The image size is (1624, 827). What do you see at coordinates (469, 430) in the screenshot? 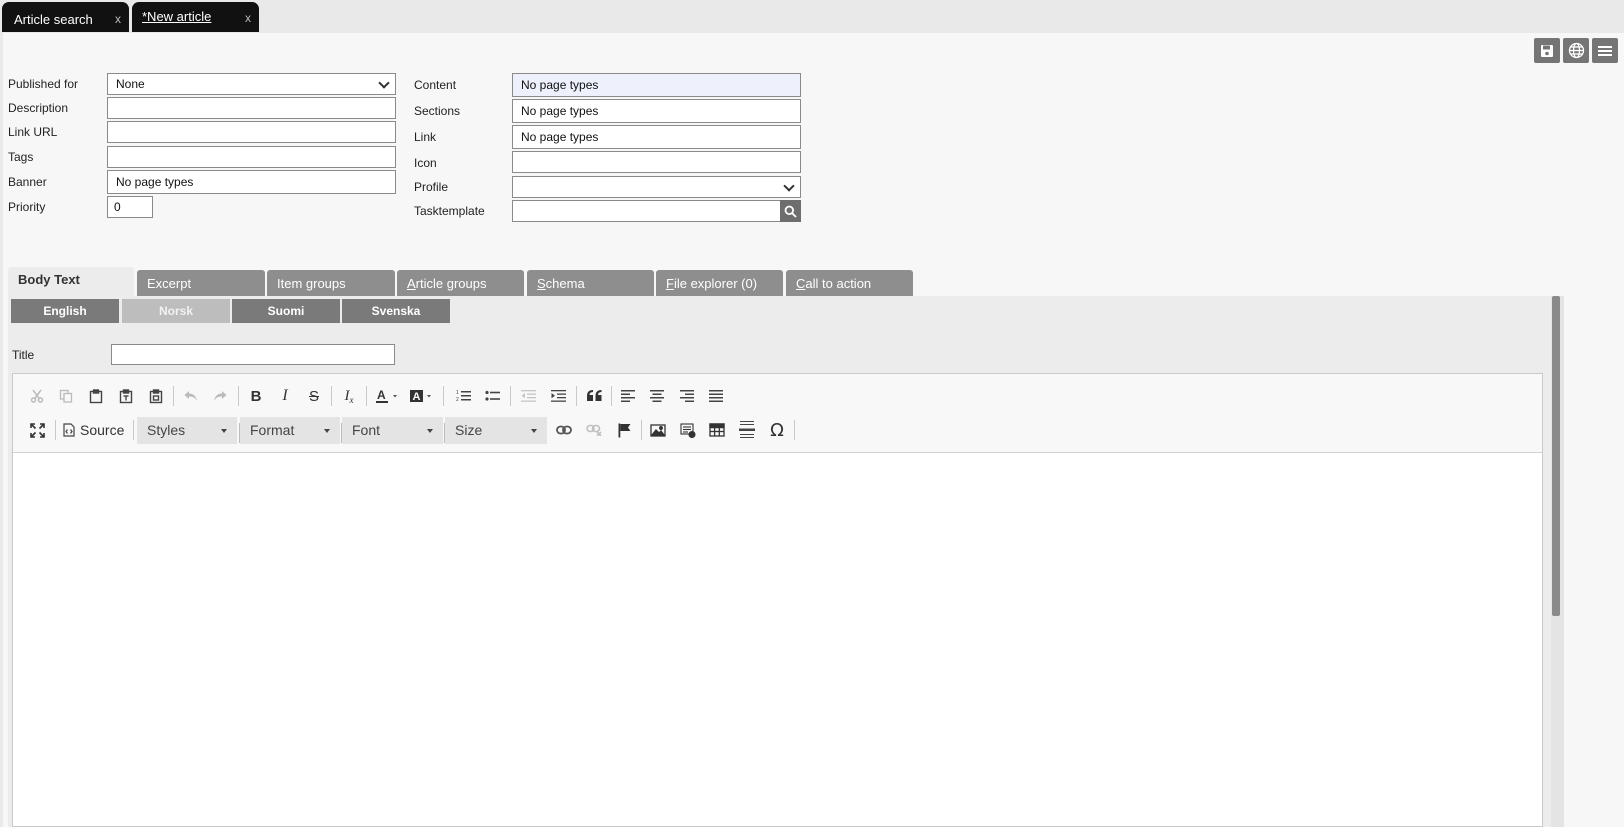
I see `size-label: Size` at bounding box center [469, 430].